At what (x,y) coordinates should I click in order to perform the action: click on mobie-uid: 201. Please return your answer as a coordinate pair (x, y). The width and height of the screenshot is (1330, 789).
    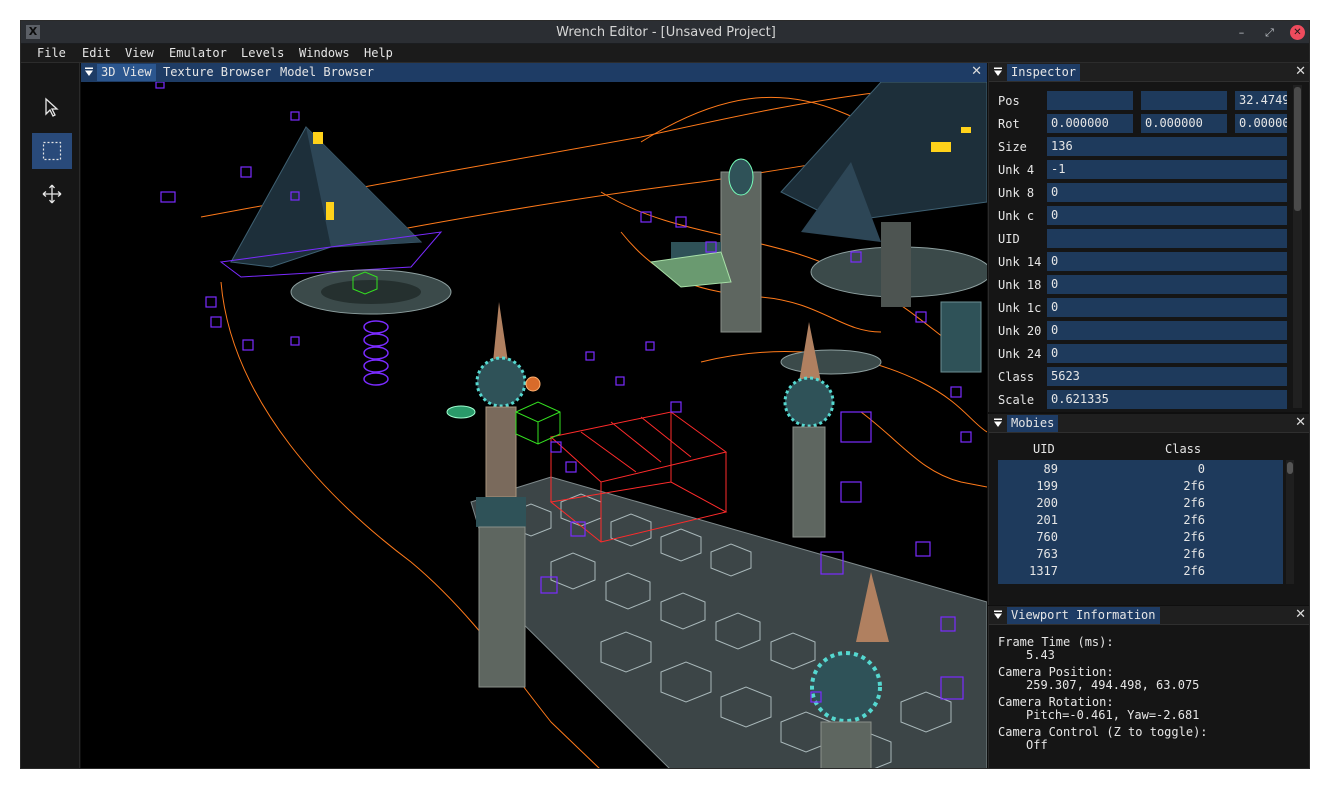
    Looking at the image, I should click on (1047, 520).